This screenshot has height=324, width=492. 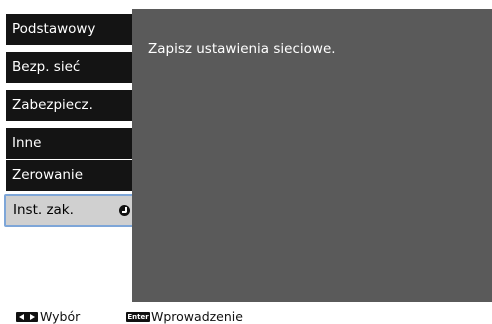 I want to click on menu-item-inst-zak: Inst. zak., so click(x=72, y=210).